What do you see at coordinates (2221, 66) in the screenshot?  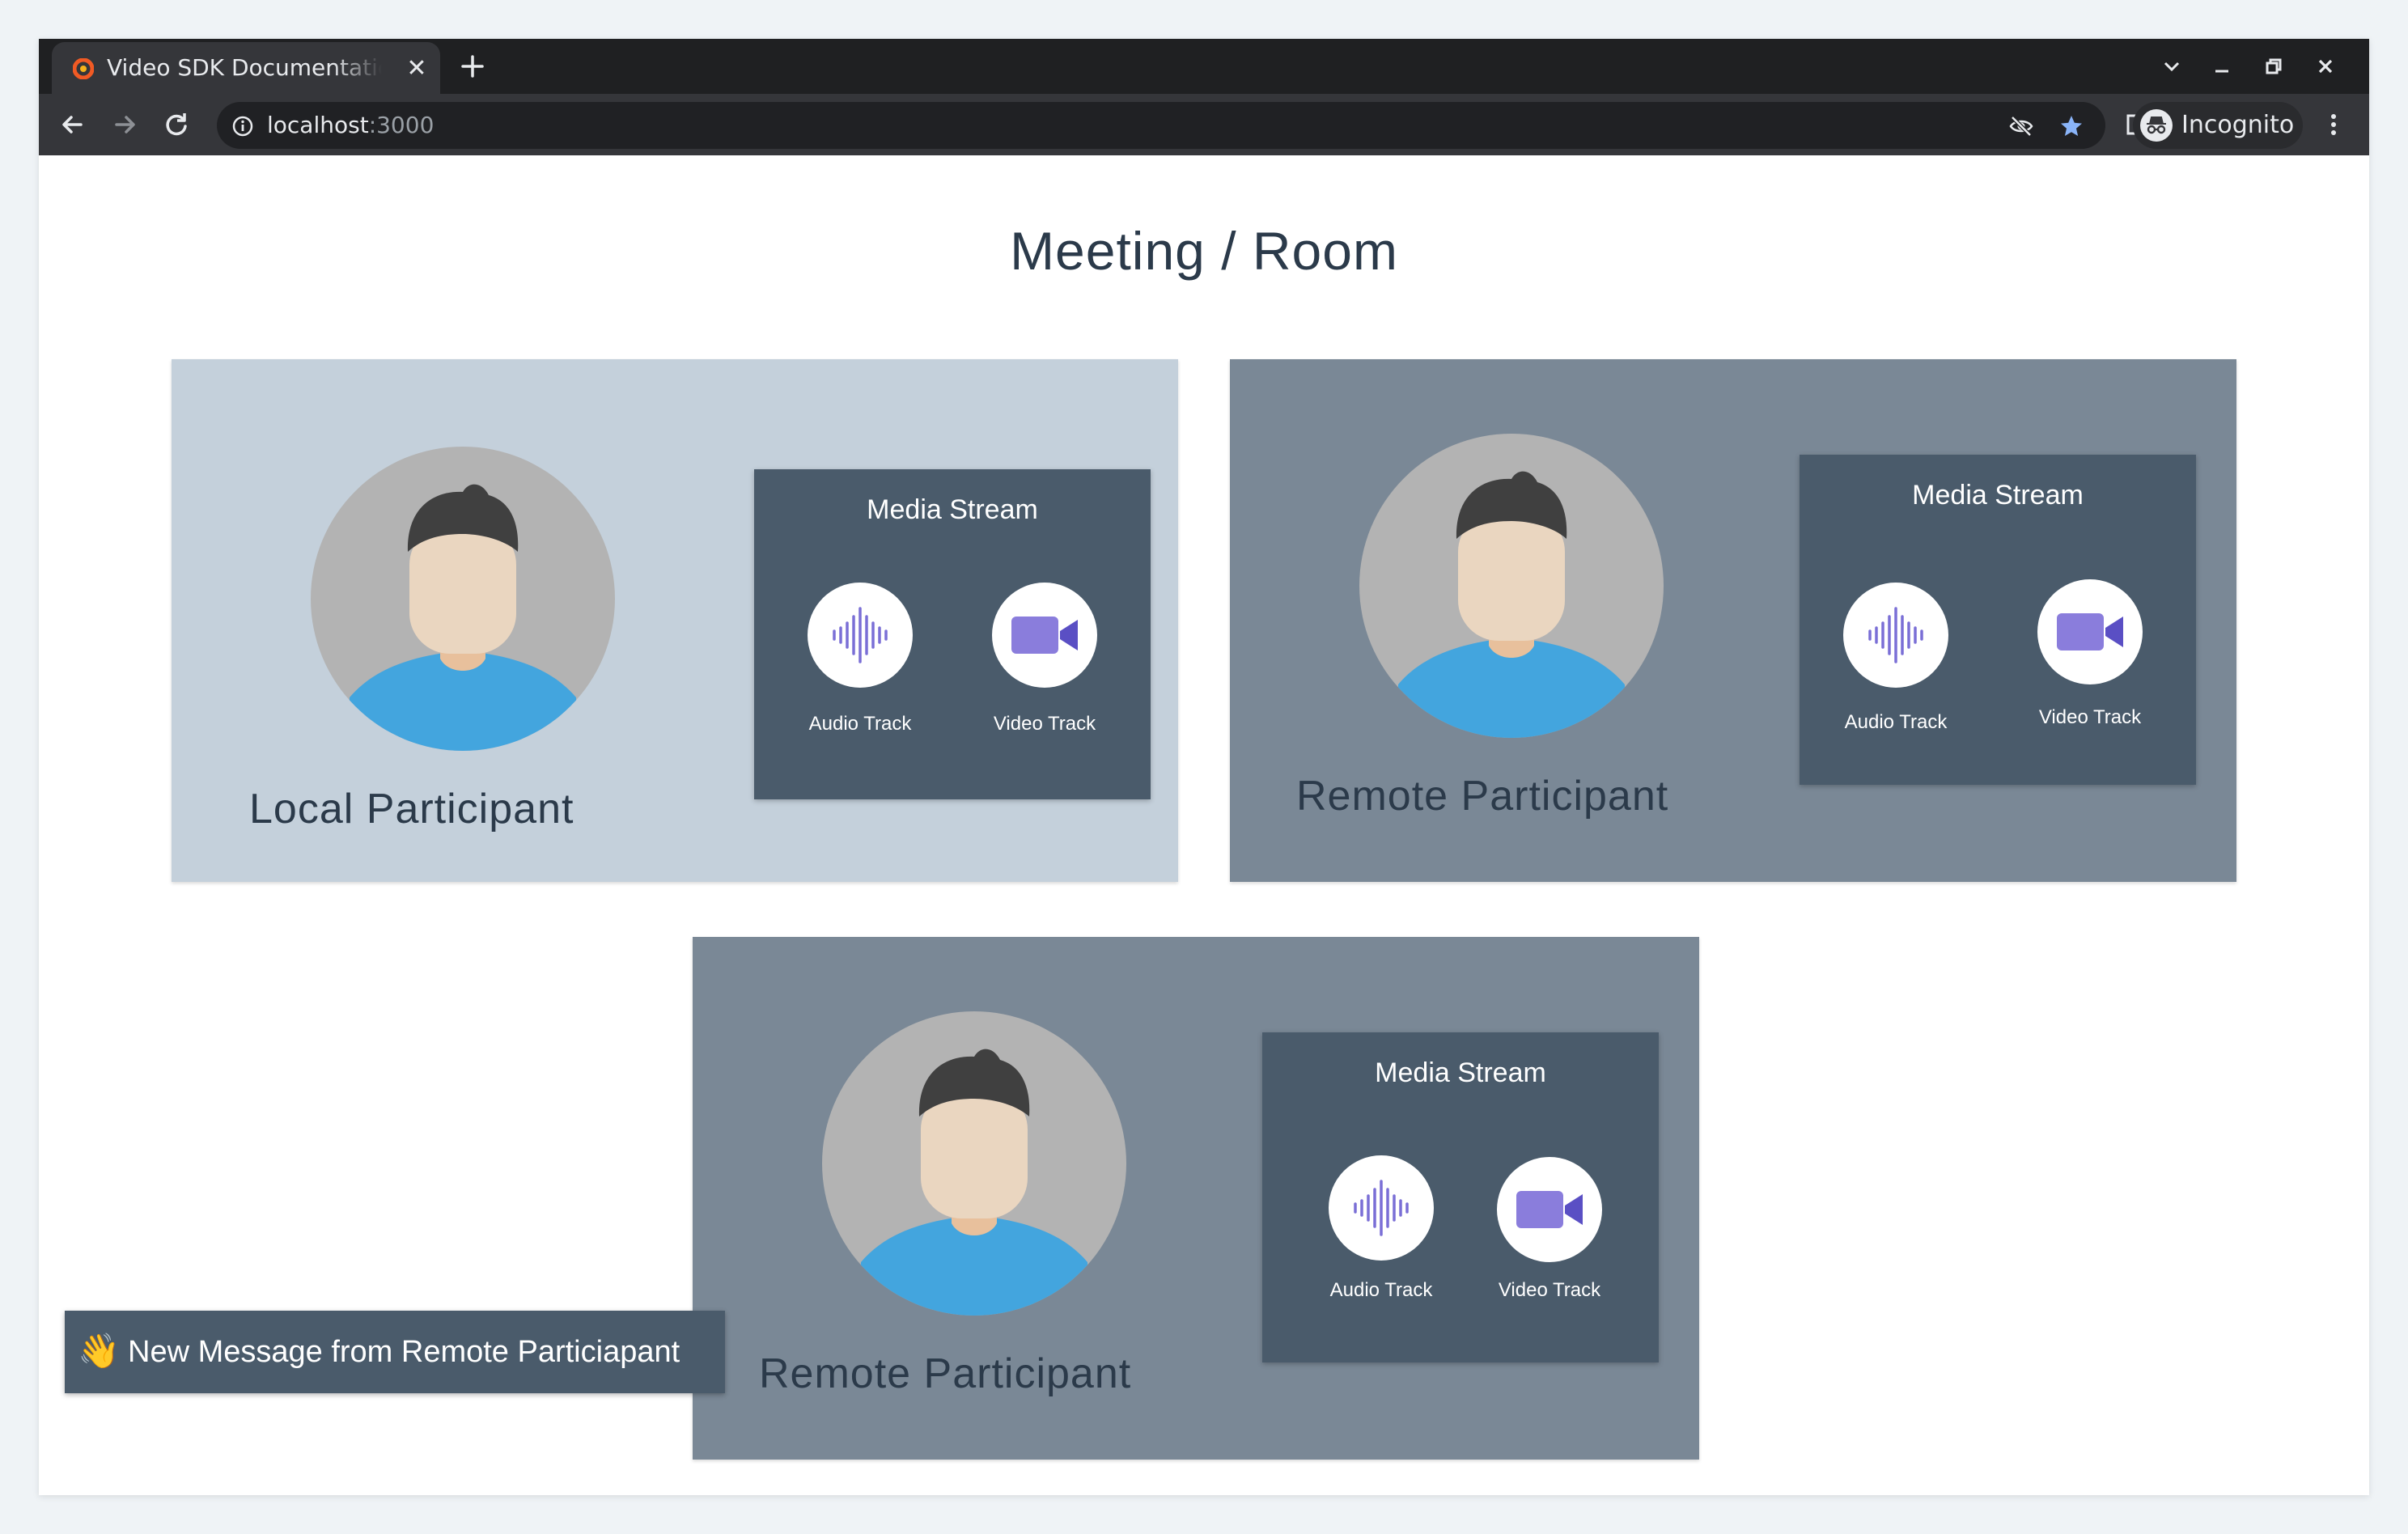 I see `minimize-icon` at bounding box center [2221, 66].